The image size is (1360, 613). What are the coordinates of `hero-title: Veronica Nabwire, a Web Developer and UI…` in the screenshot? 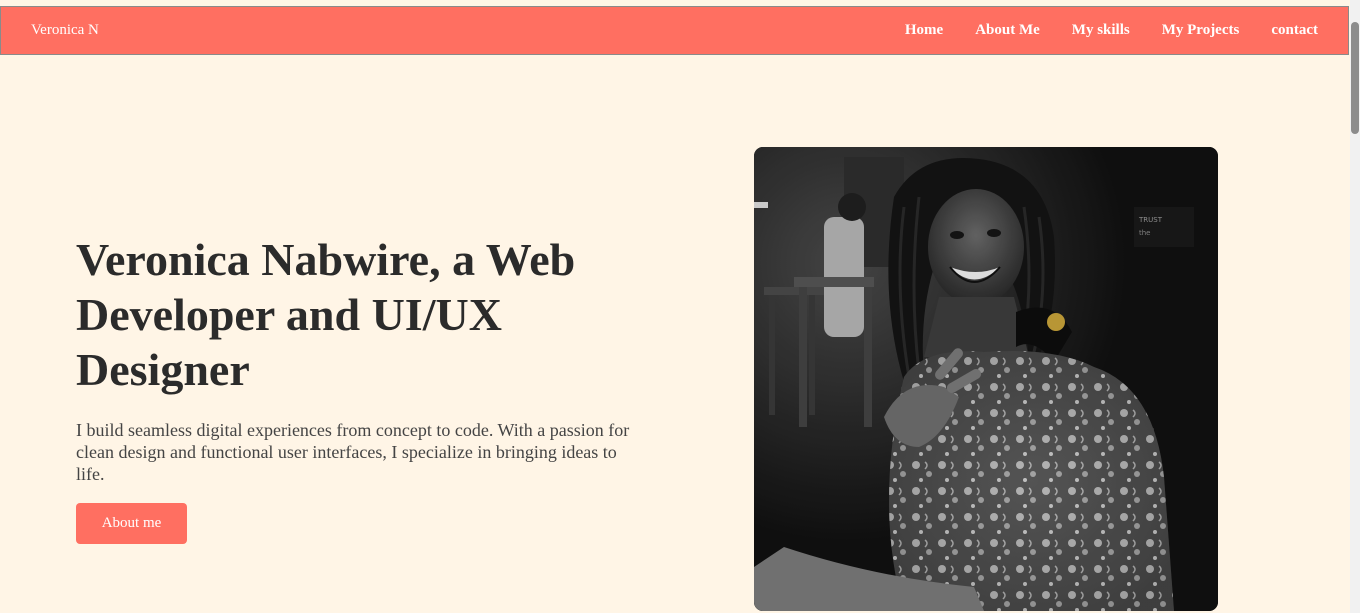 It's located at (326, 314).